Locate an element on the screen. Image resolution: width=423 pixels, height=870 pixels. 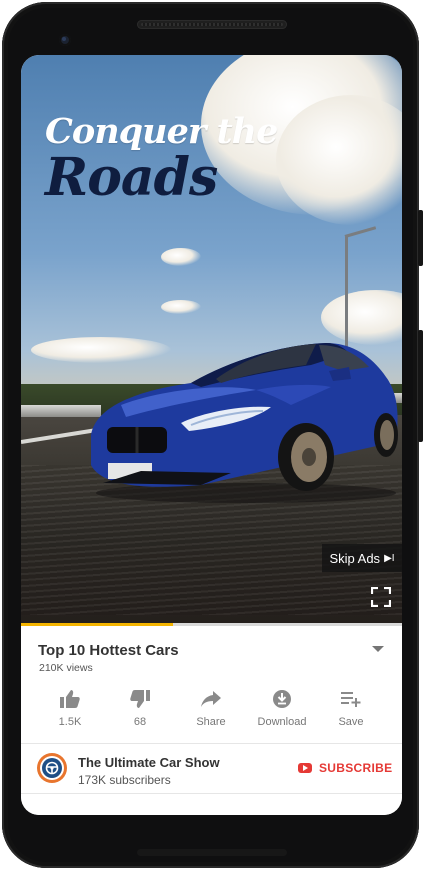
speaker-grille is located at coordinates (212, 24).